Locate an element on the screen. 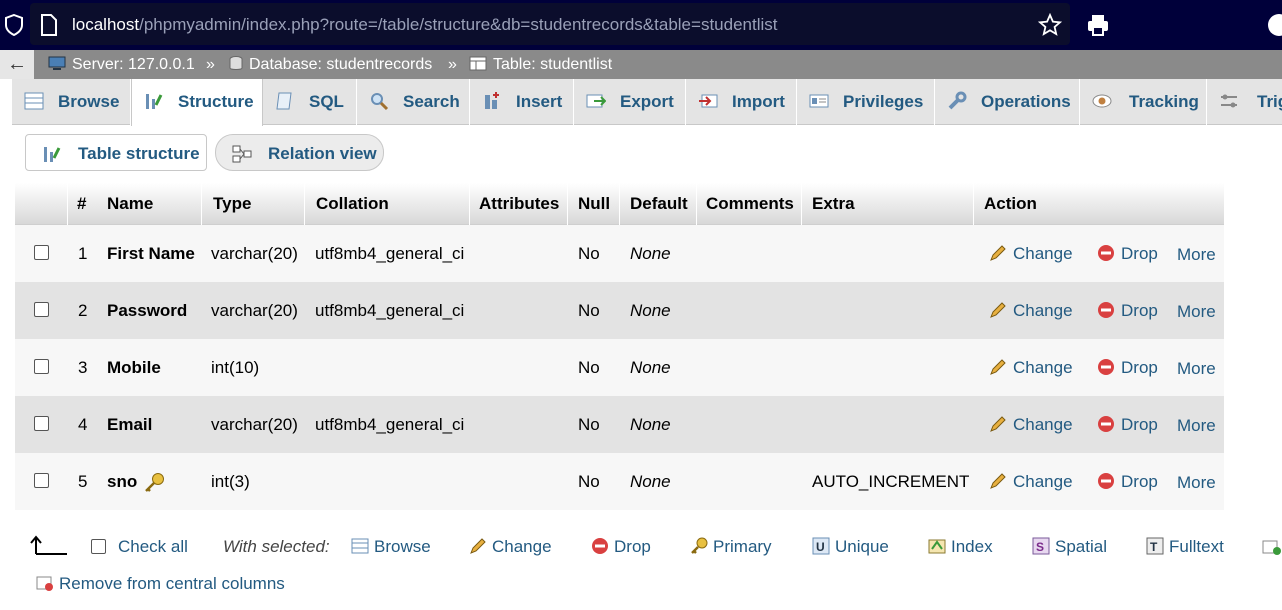  triggers-icon is located at coordinates (1229, 101).